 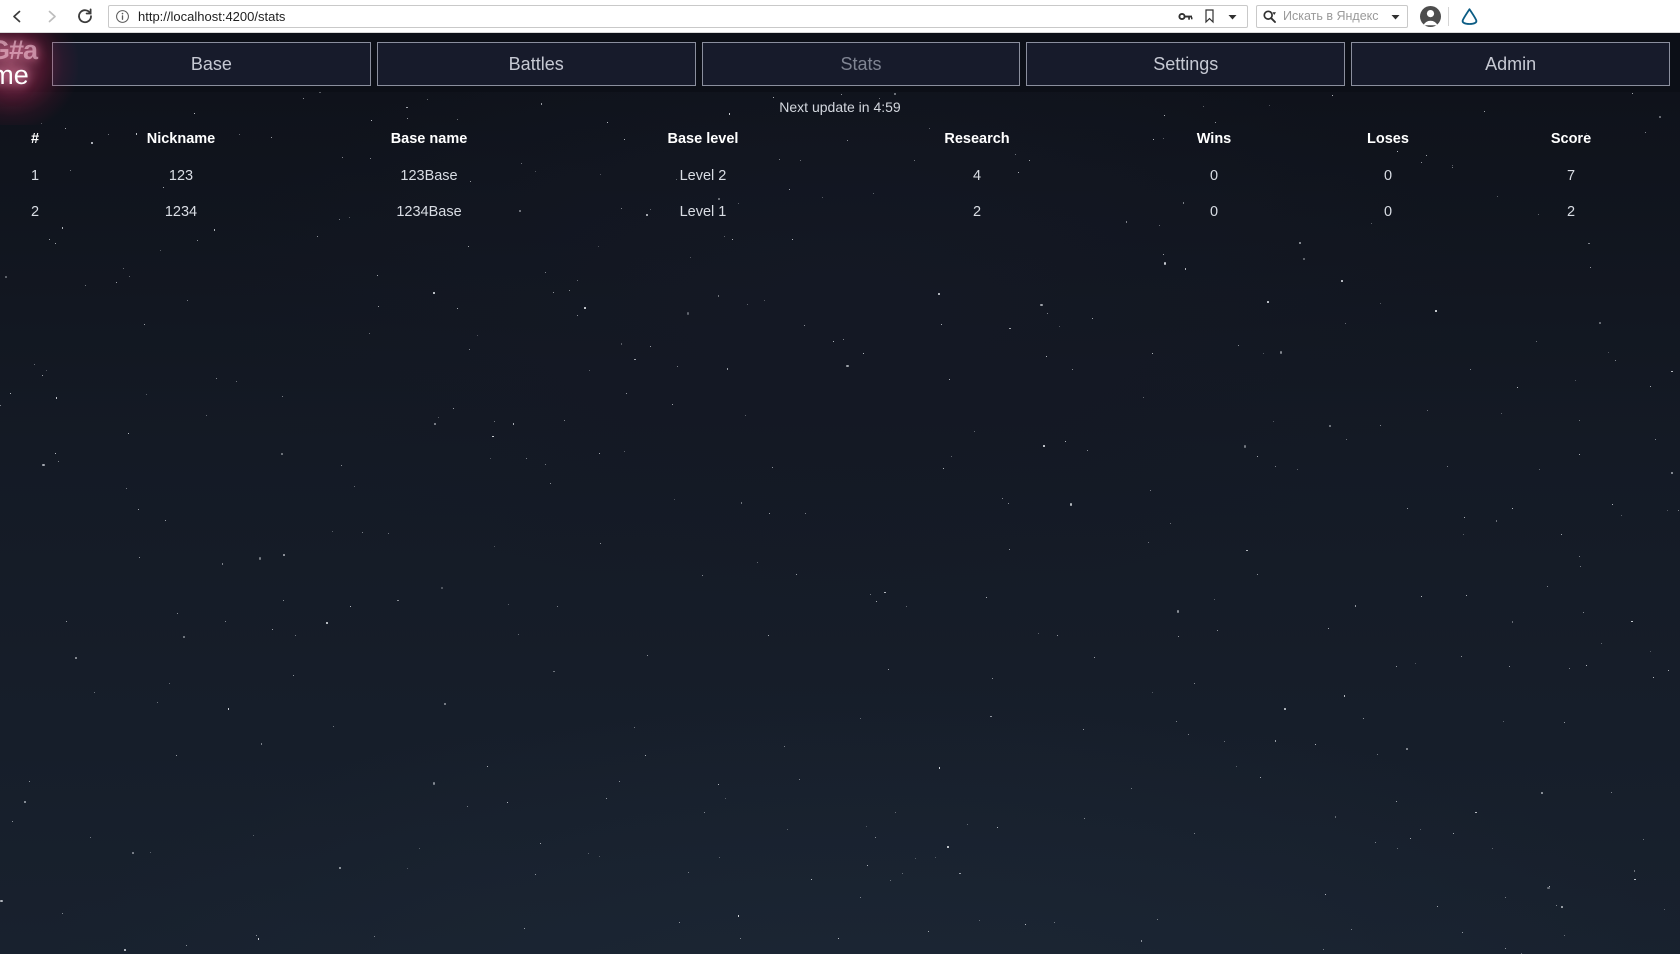 I want to click on cell-nickname: 123, so click(x=181, y=176).